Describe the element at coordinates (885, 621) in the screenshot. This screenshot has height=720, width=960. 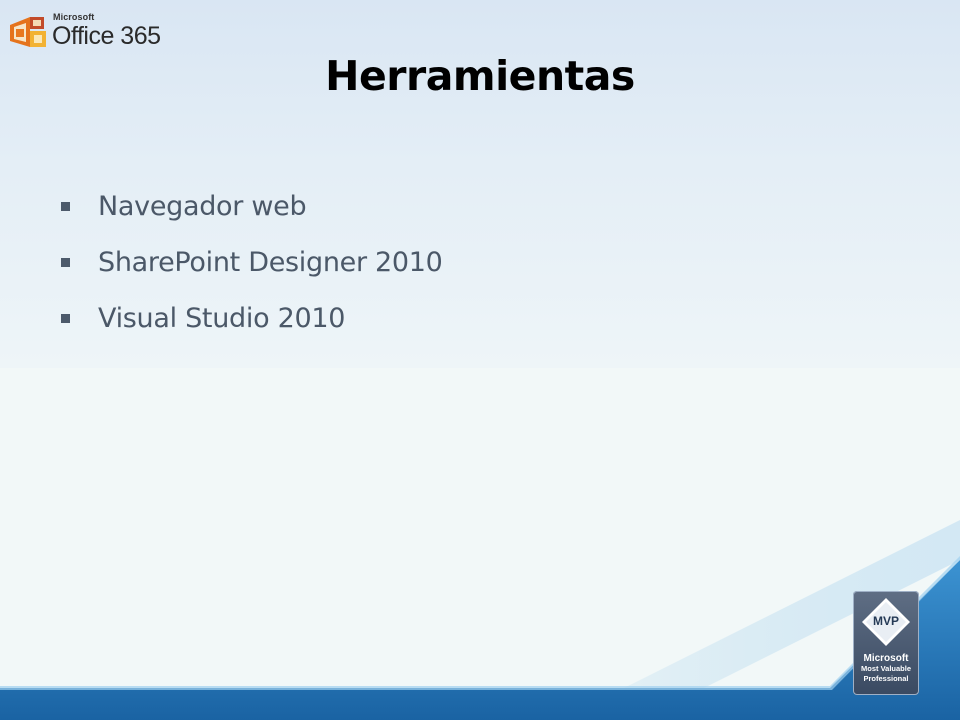
I see `mvp-label: MVP` at that location.